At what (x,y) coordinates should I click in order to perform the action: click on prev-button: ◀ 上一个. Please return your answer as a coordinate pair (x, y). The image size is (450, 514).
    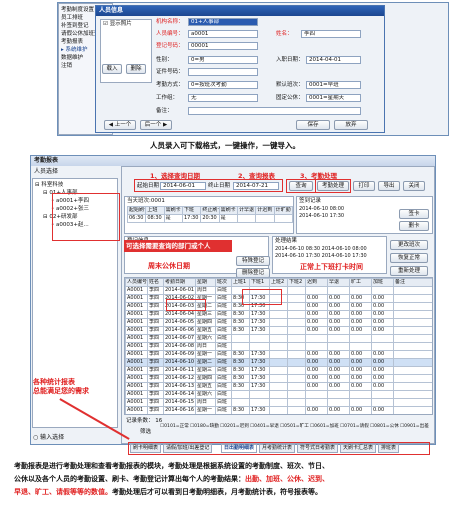
    Looking at the image, I should click on (120, 125).